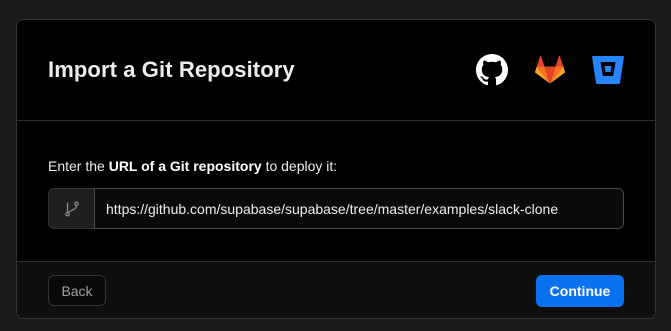  I want to click on url-input-group, so click(336, 208).